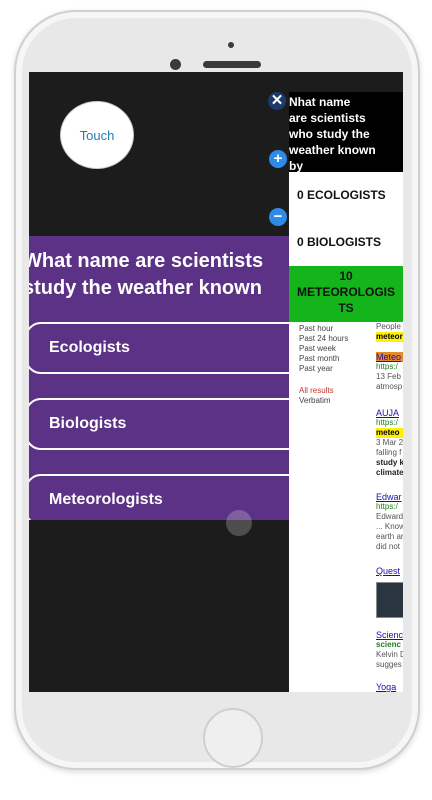 The width and height of the screenshot is (432, 800). I want to click on close-icon: ✕, so click(277, 101).